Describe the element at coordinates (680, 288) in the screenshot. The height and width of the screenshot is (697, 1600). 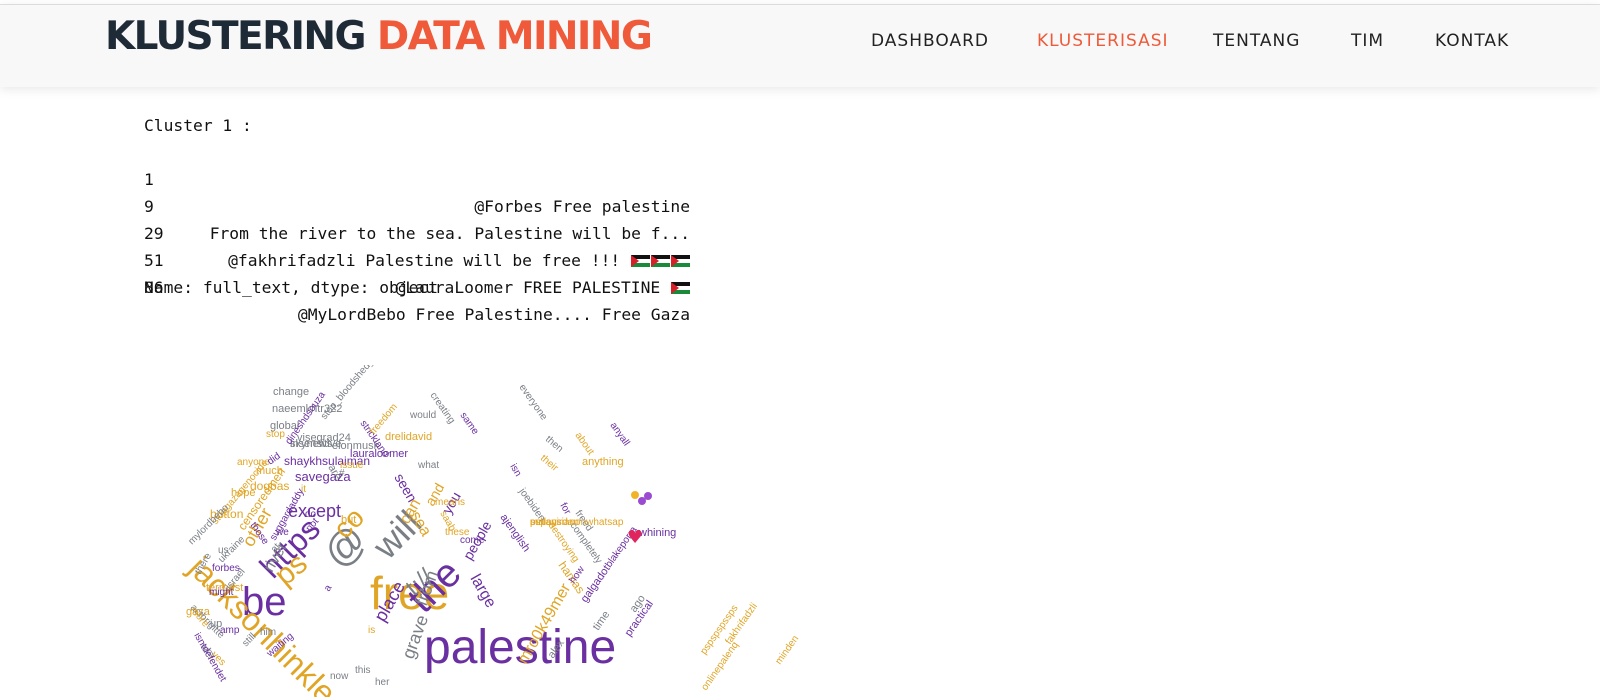
I see `palestine-flag-icon` at that location.